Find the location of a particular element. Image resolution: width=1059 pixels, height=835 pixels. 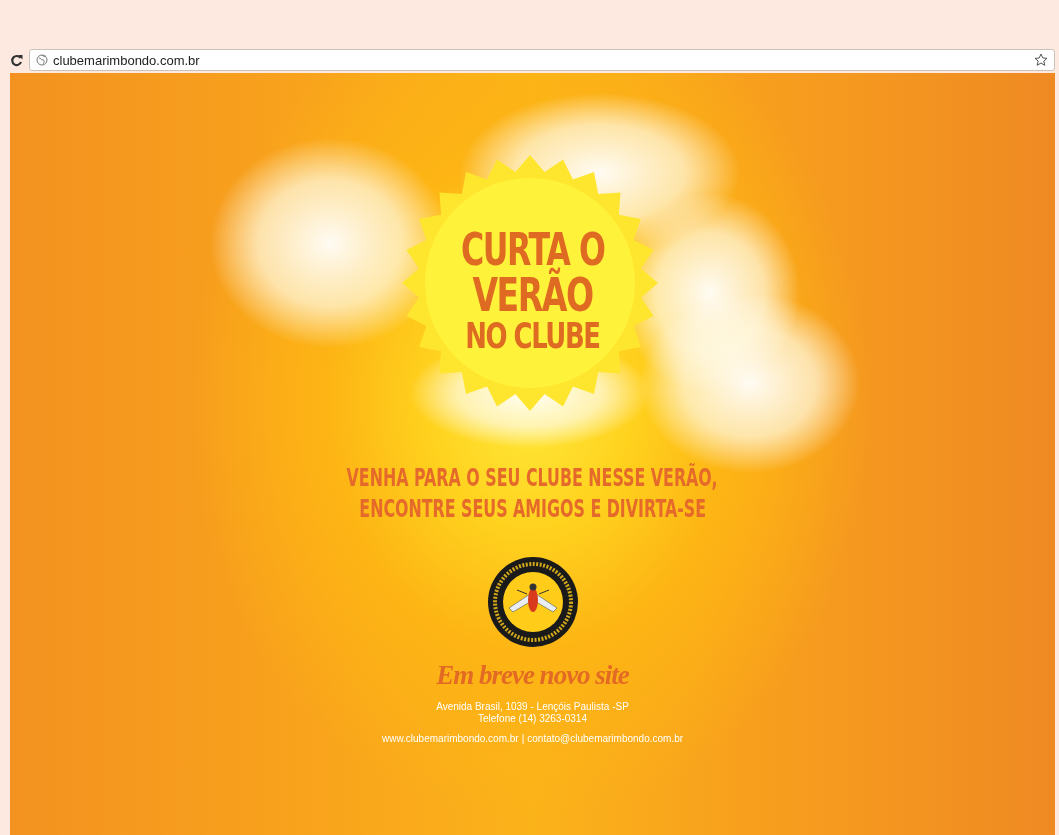

headline: CURTA O VERÃO NO CLUBE is located at coordinates (532, 291).